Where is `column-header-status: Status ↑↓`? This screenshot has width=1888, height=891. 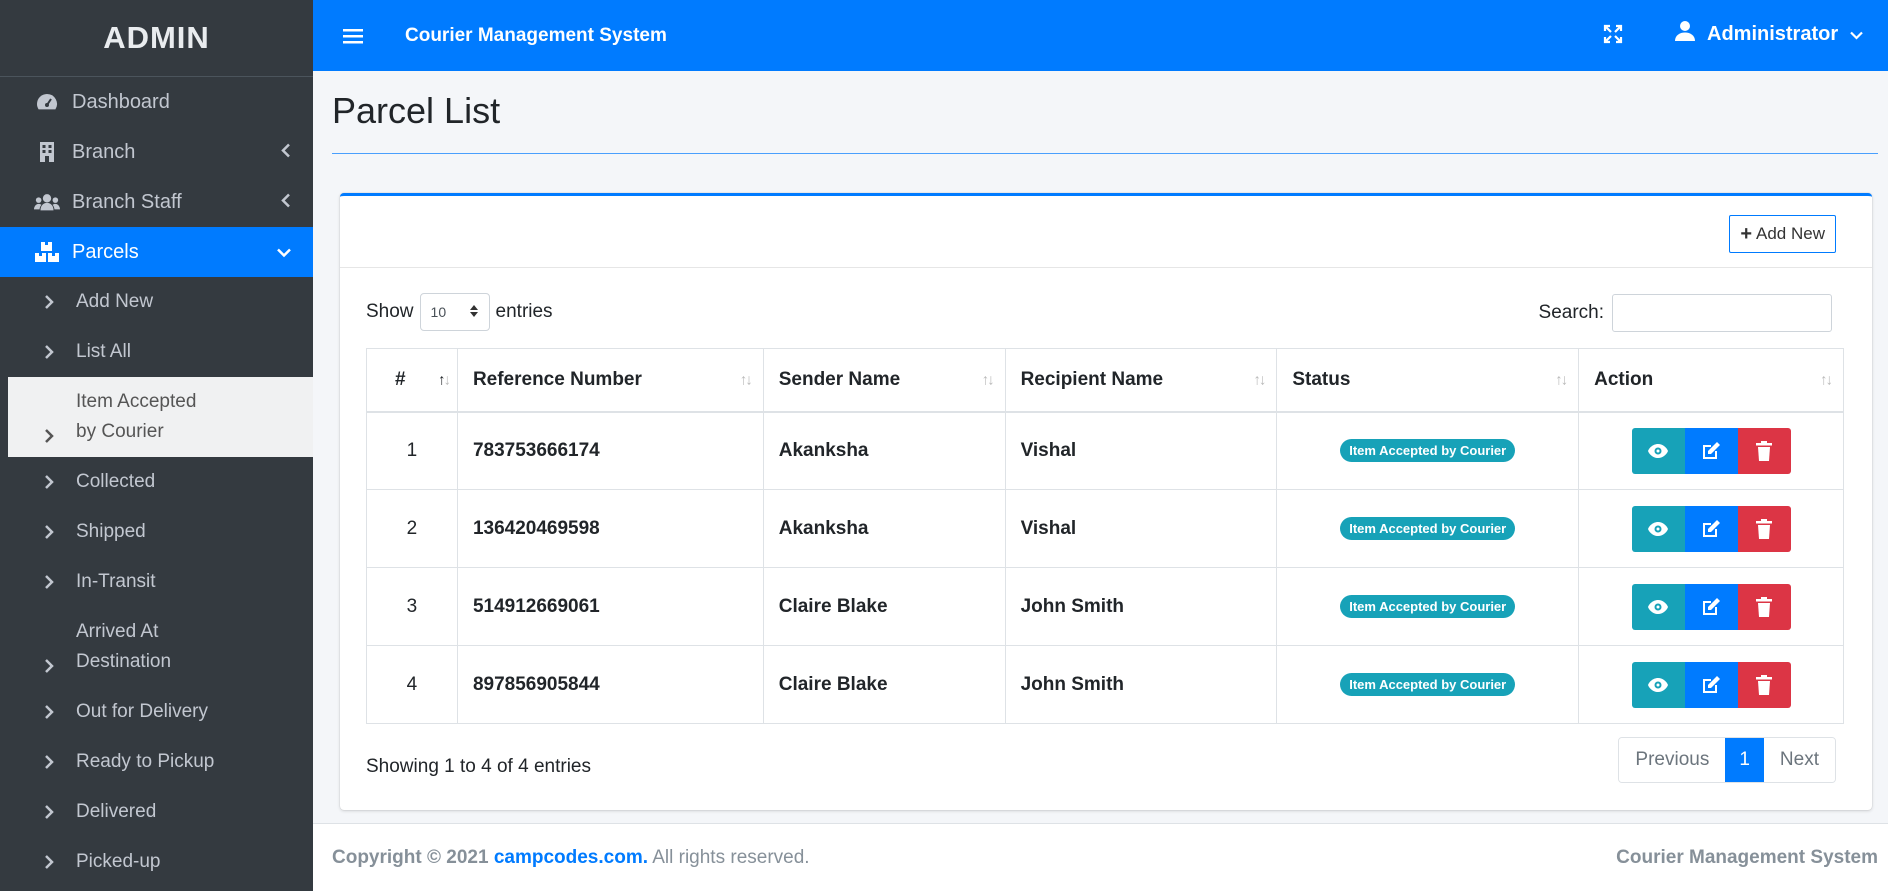
column-header-status: Status ↑↓ is located at coordinates (1428, 380).